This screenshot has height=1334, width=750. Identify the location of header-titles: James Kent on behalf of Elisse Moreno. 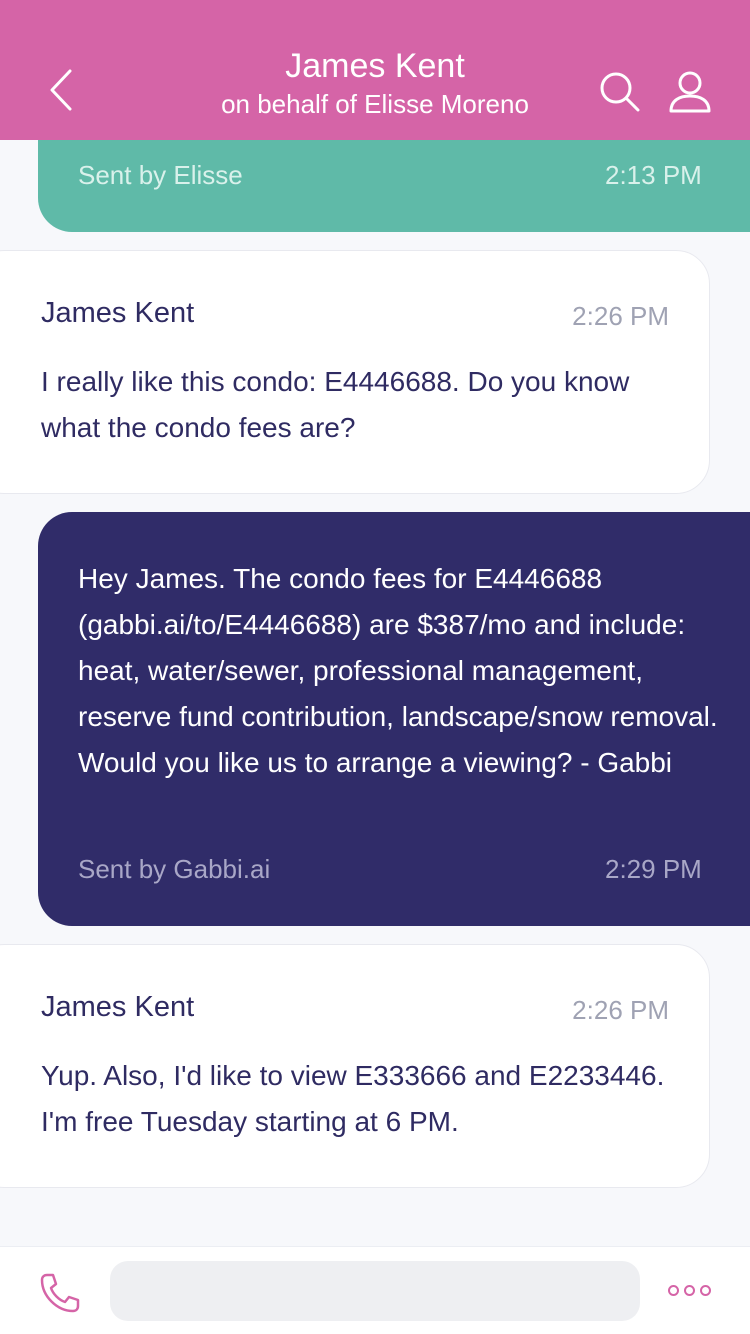
(375, 82).